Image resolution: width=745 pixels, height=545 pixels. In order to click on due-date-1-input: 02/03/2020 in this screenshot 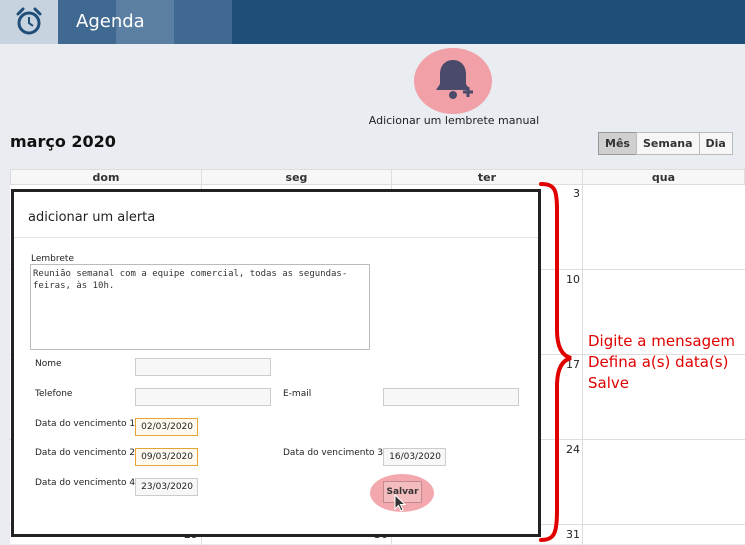, I will do `click(166, 427)`.